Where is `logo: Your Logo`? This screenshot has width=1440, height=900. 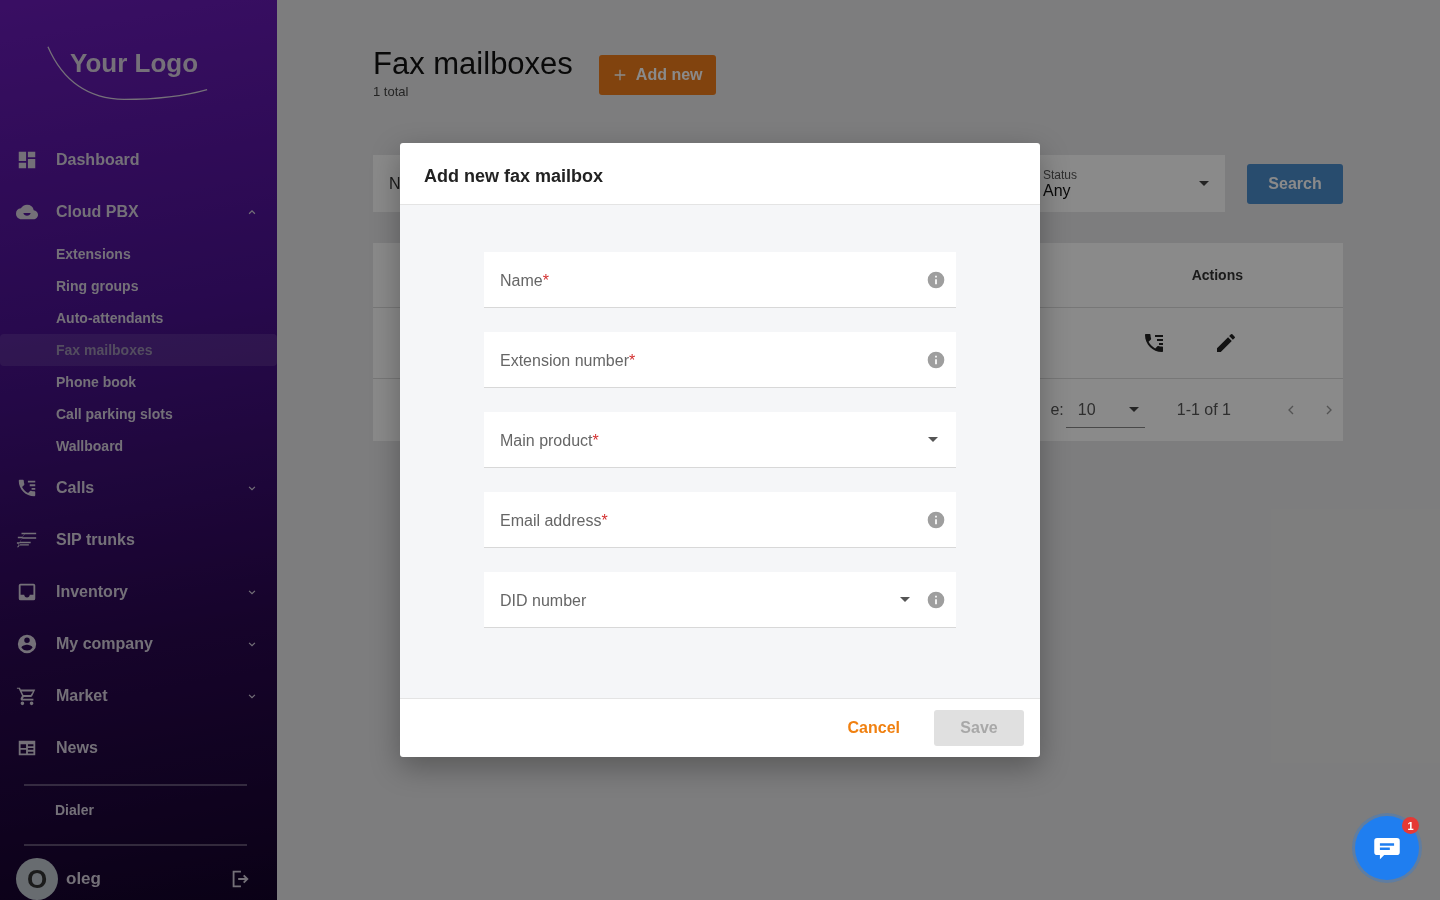
logo: Your Logo is located at coordinates (129, 68).